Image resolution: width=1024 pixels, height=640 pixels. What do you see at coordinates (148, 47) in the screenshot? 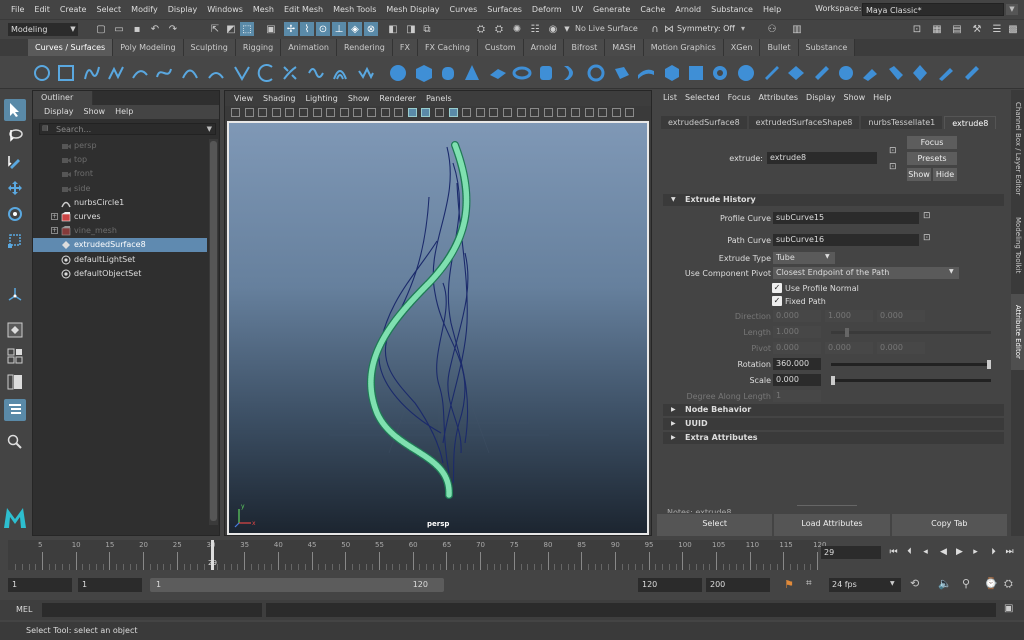
I see `shelf-tab-poly-modeling: Poly Modeling` at bounding box center [148, 47].